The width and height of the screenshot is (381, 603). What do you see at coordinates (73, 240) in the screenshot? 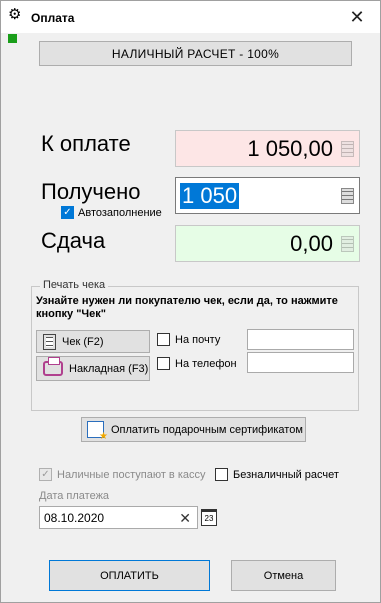
I see `change-label: Сдача` at bounding box center [73, 240].